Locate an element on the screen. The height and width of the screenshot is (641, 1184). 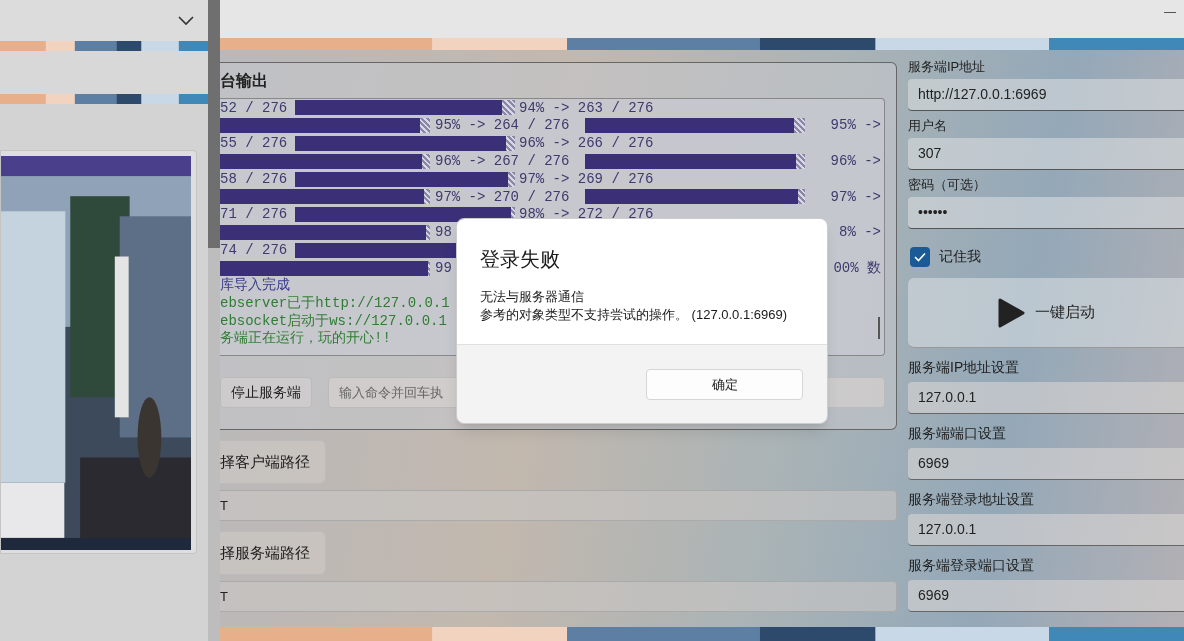
console-text: 8% -> is located at coordinates (860, 232).